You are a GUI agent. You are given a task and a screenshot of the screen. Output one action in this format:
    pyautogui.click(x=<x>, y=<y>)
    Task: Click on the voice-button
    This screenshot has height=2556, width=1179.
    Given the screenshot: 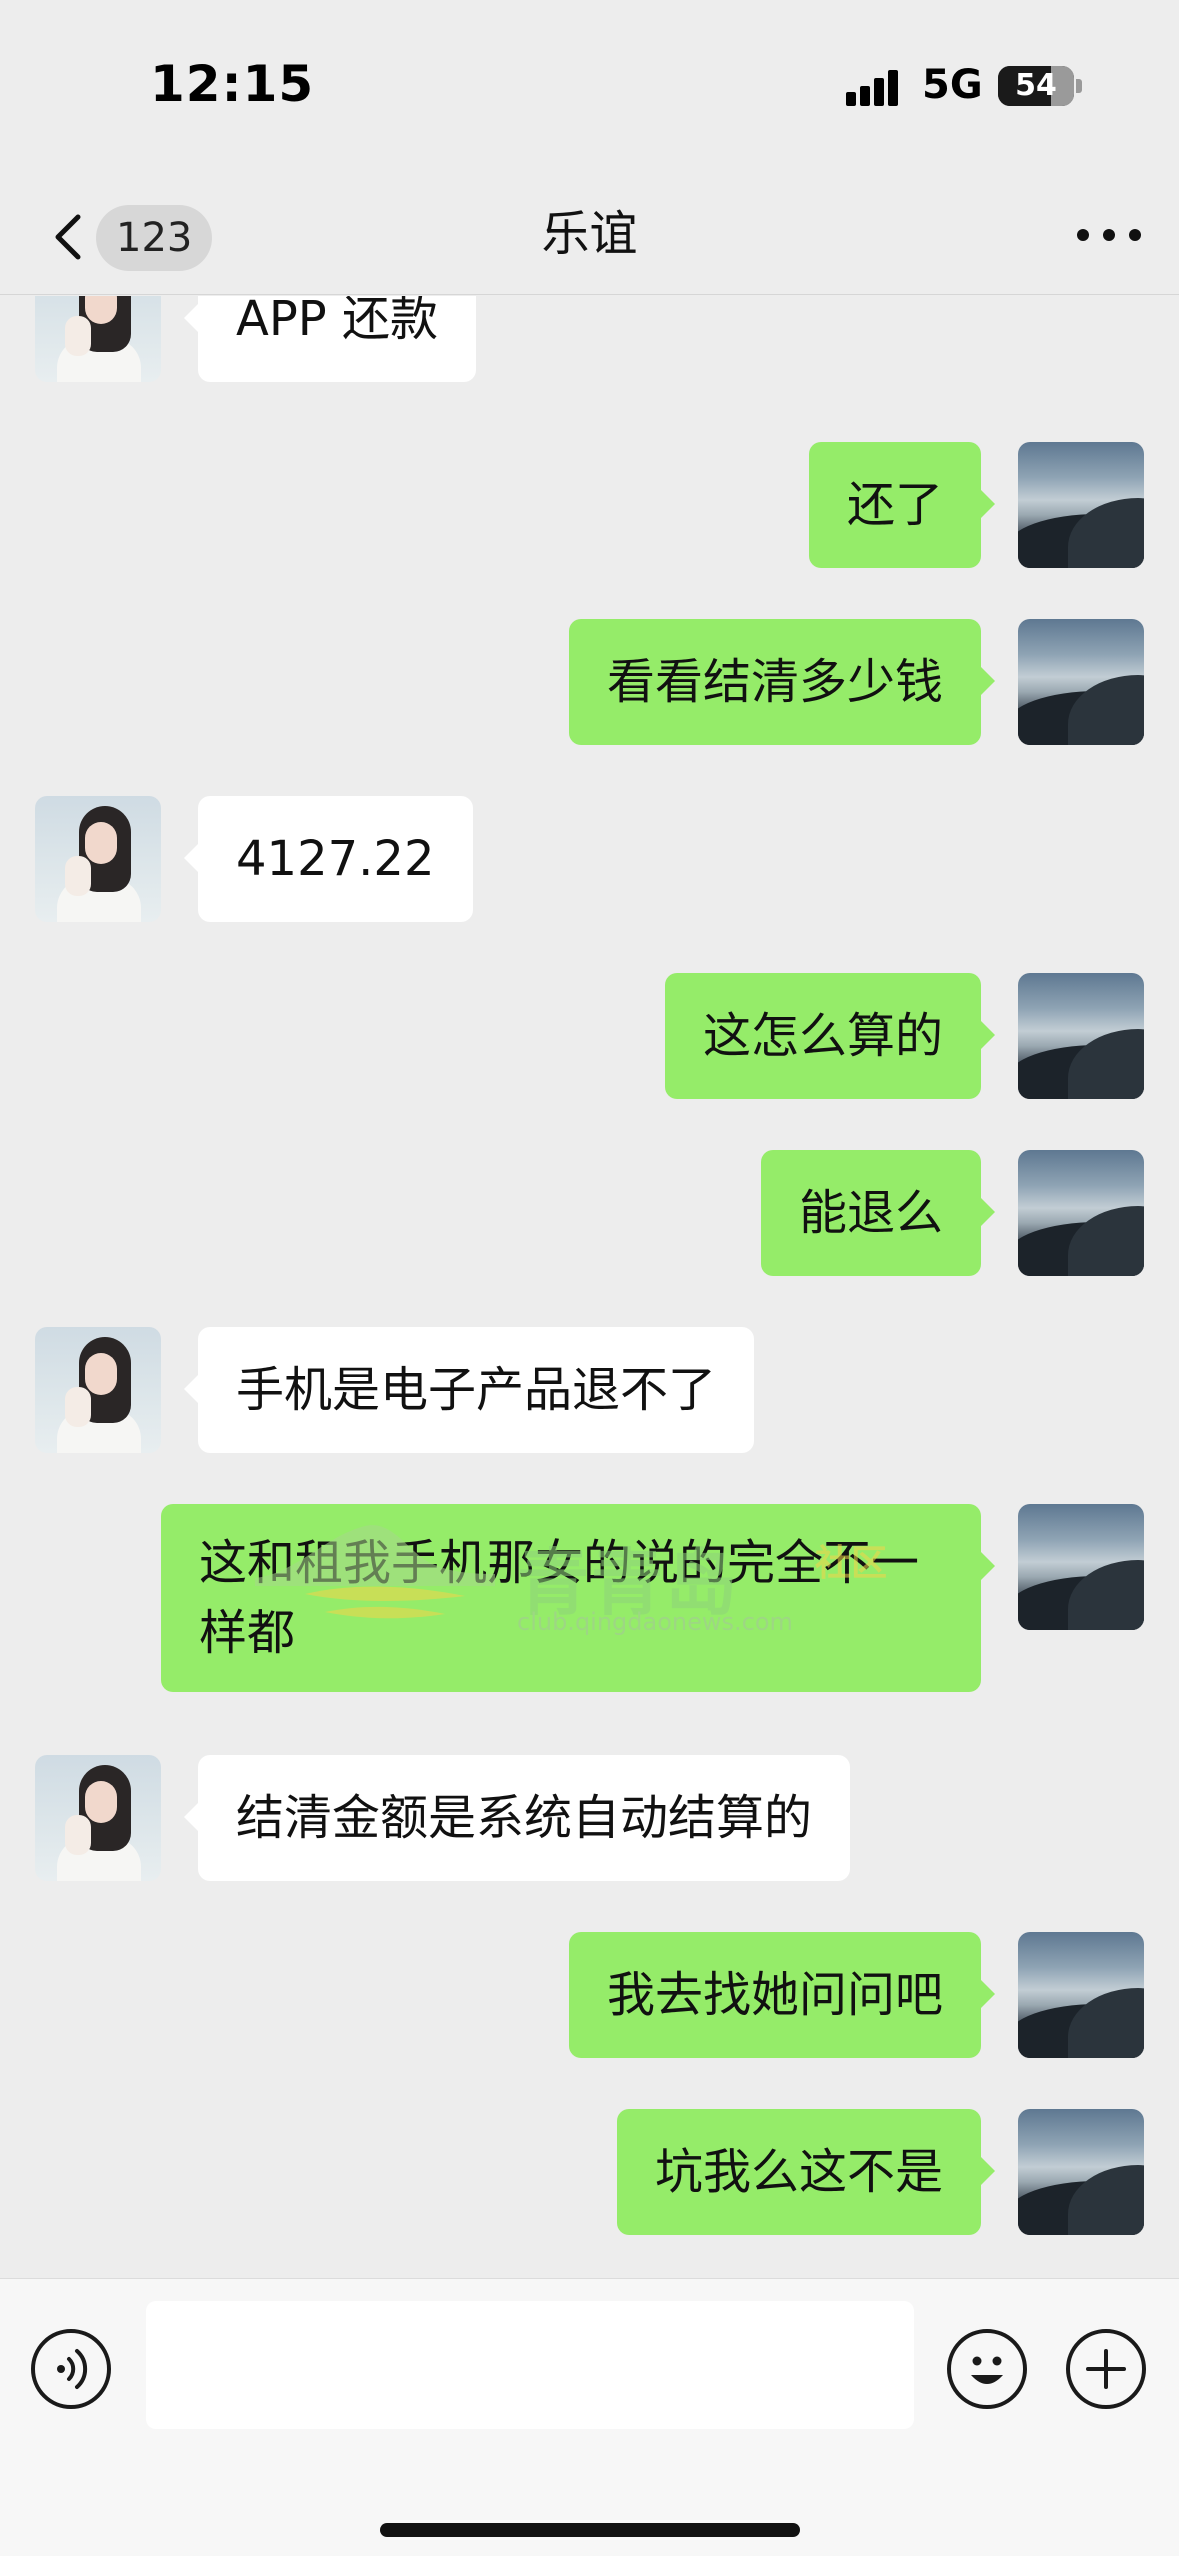 What is the action you would take?
    pyautogui.click(x=71, y=2369)
    